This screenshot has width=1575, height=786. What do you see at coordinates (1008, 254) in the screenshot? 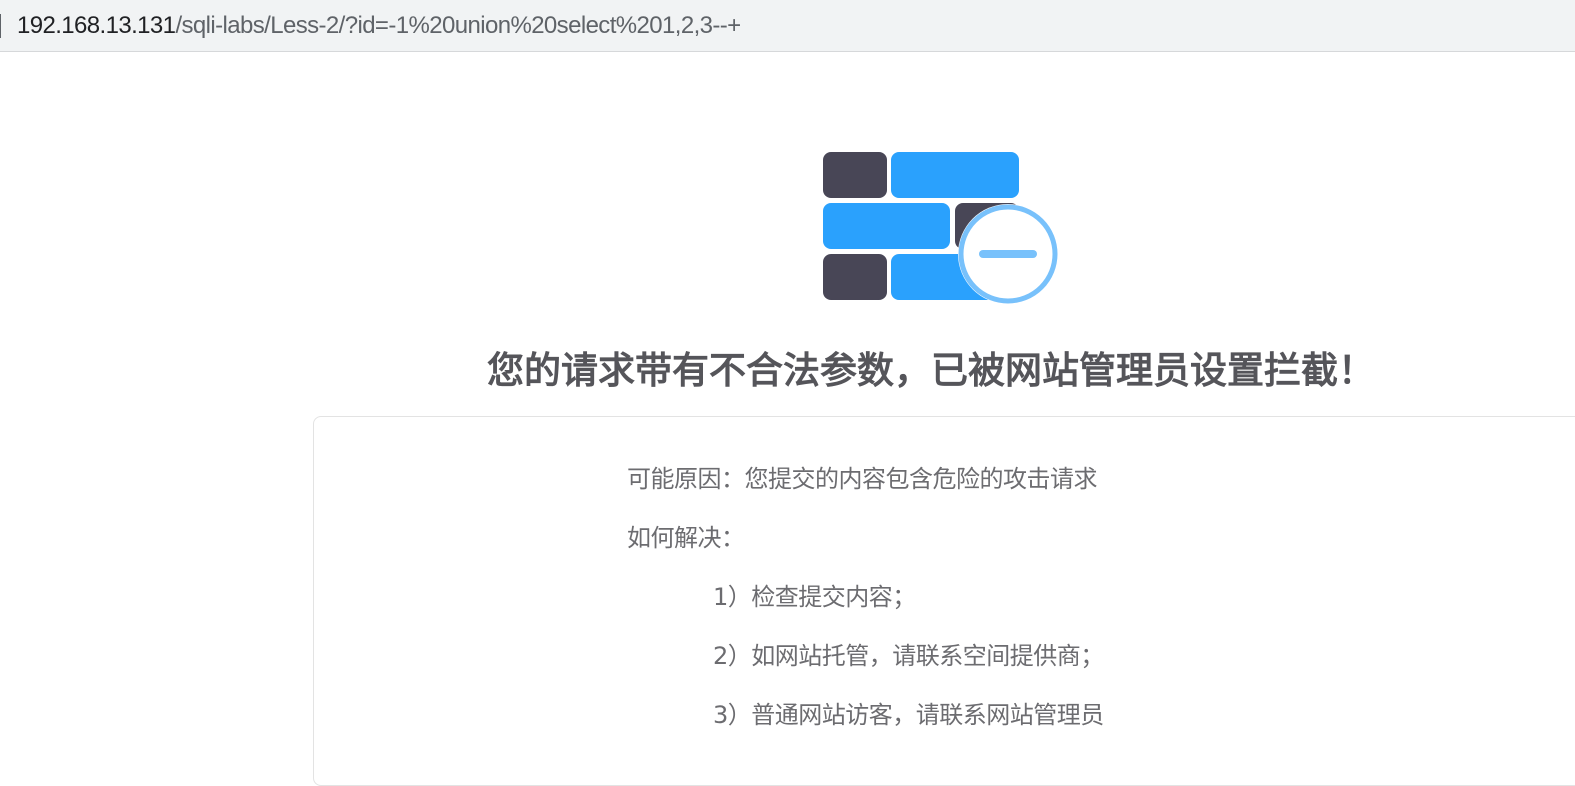
I see `minus-circle-icon` at bounding box center [1008, 254].